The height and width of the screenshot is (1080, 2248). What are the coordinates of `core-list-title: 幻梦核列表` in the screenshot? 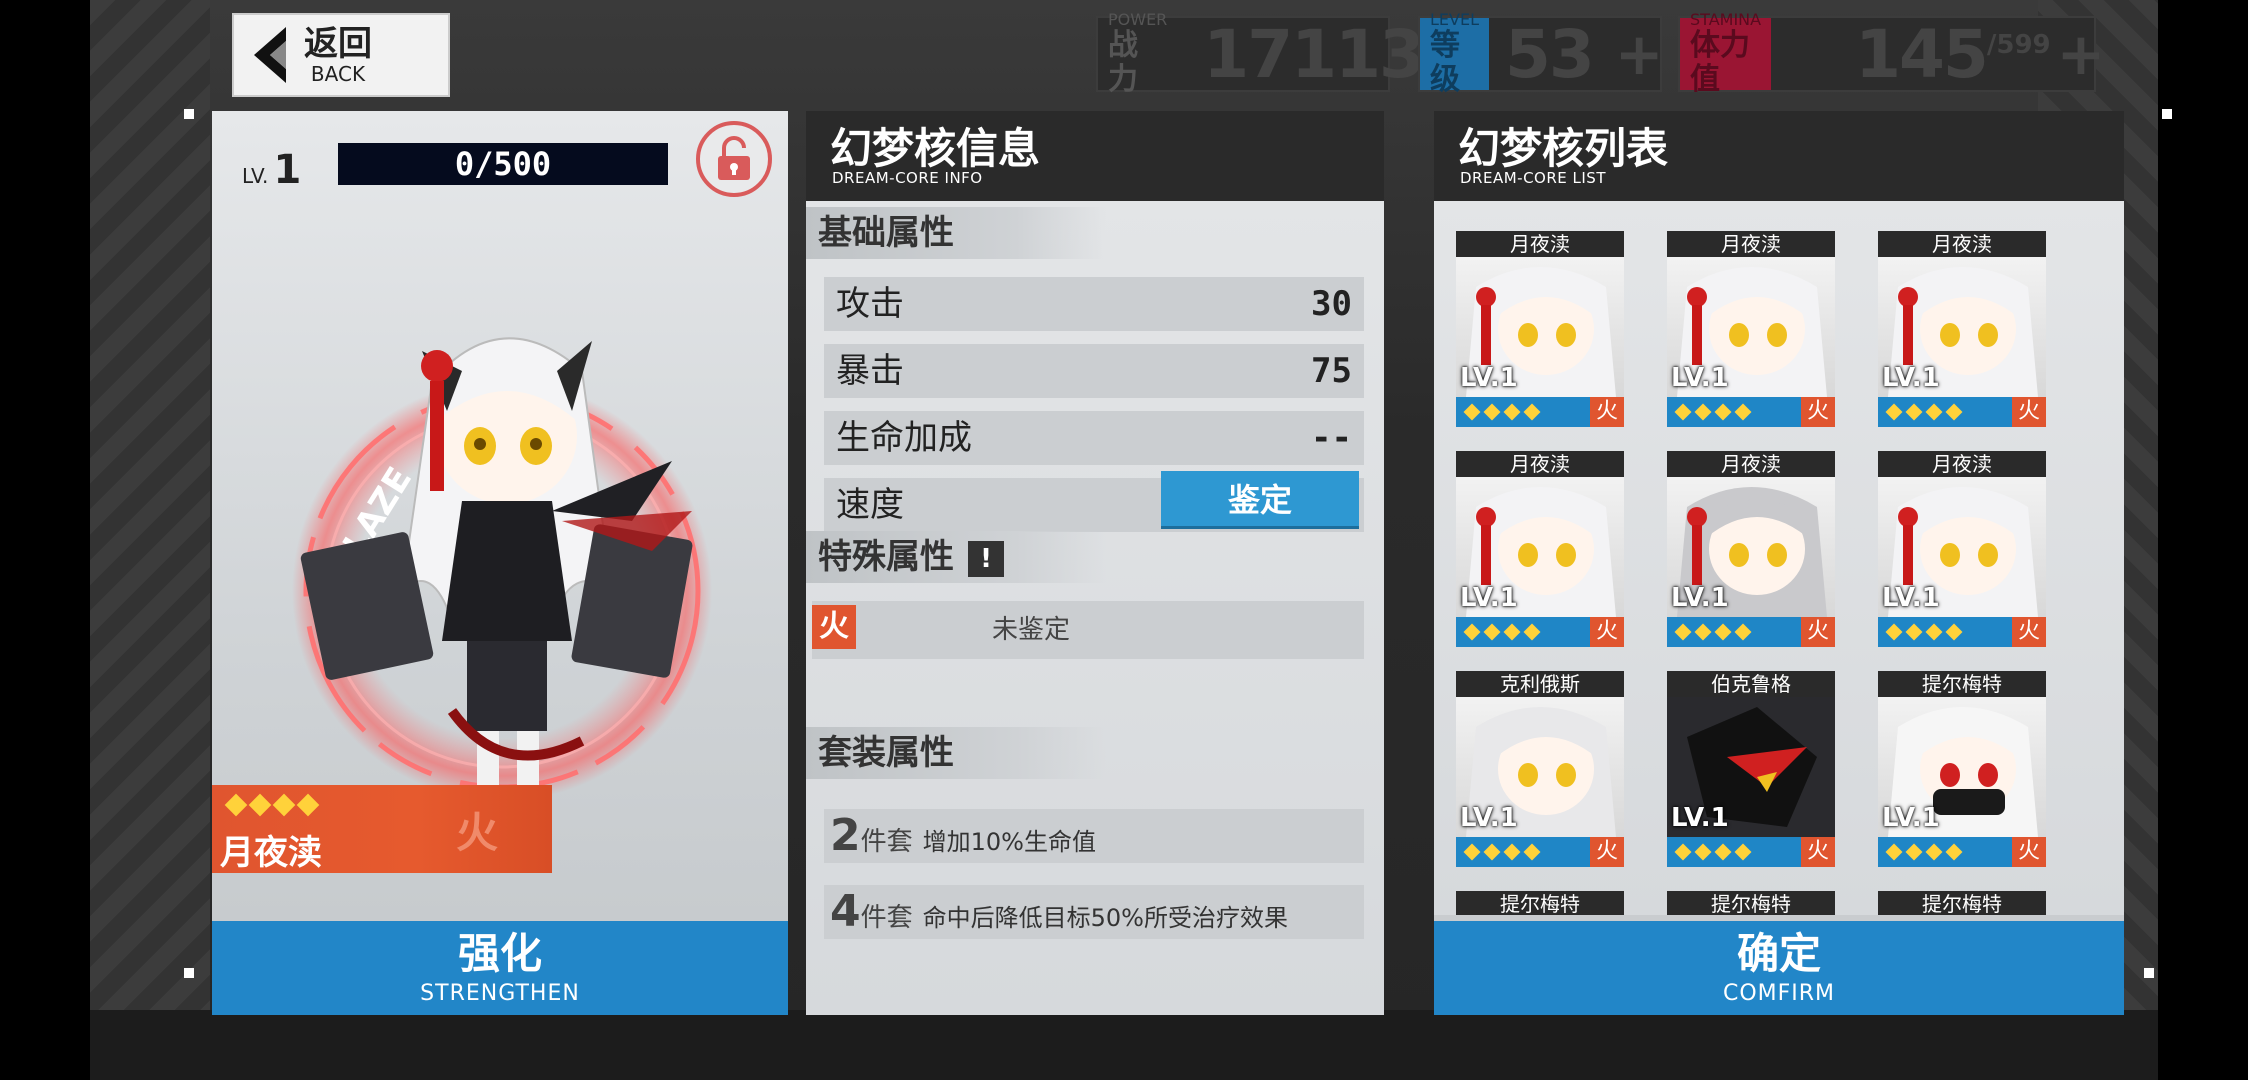 It's located at (1563, 148).